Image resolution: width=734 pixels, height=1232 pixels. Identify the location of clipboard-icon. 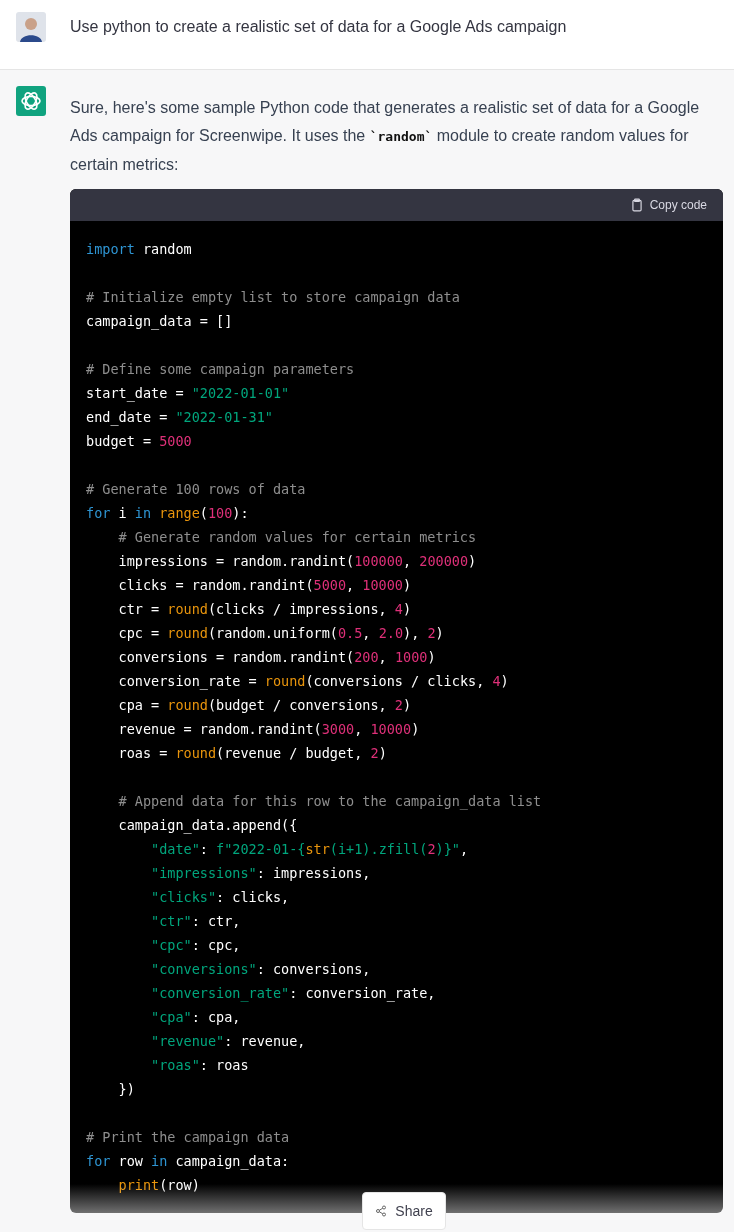
(636, 205).